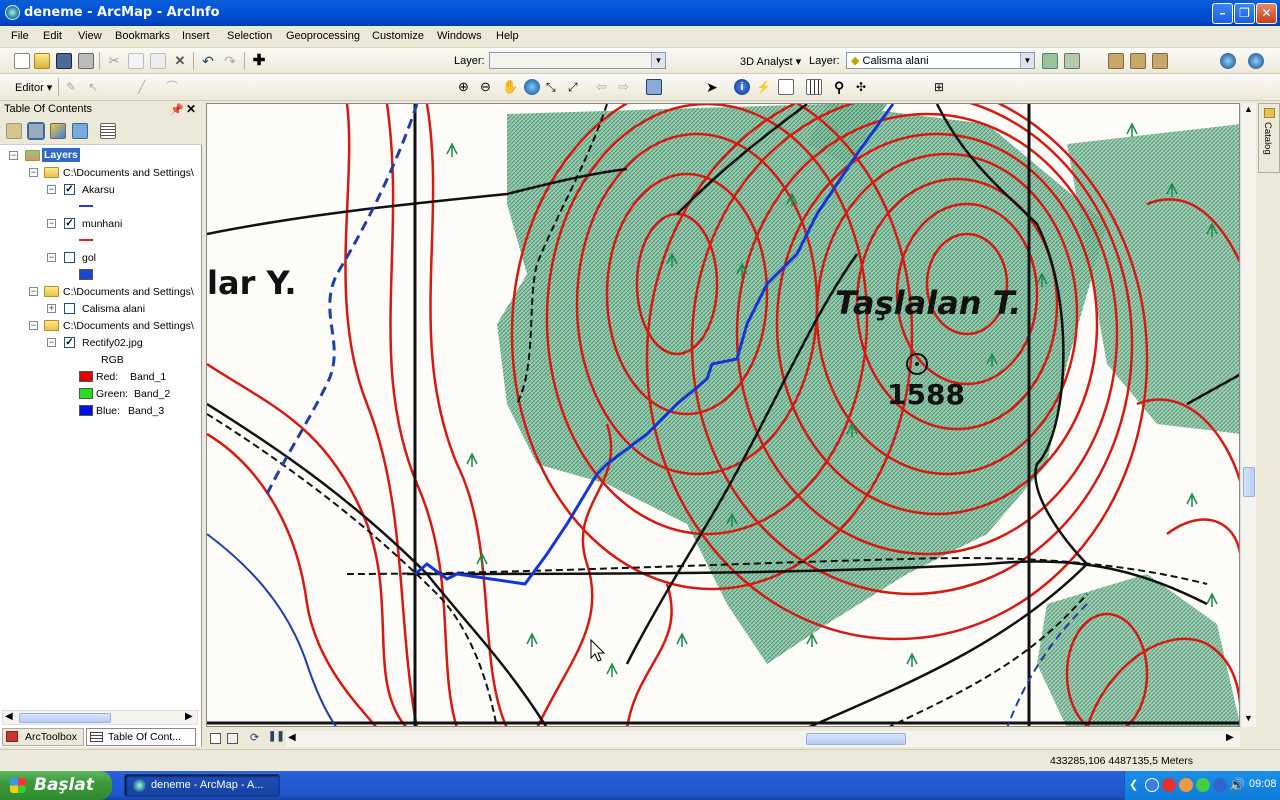 The image size is (1280, 800). What do you see at coordinates (942, 87) in the screenshot?
I see `magnifier-icon: ⊞` at bounding box center [942, 87].